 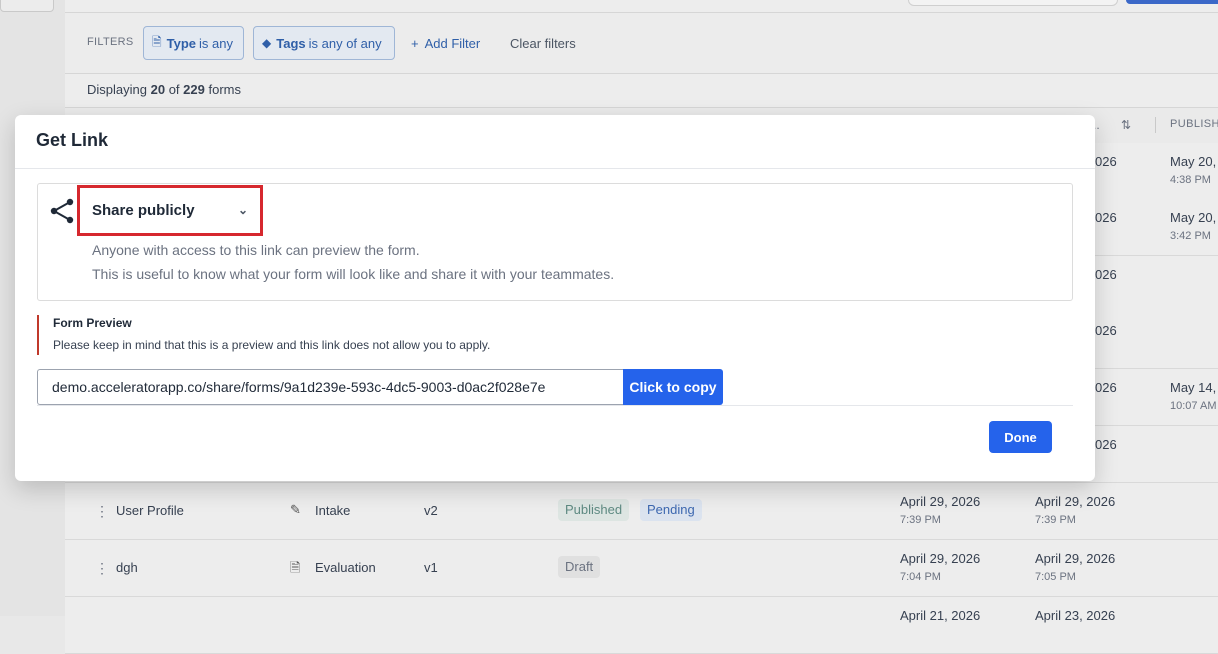 I want to click on status-badge: Draft, so click(x=579, y=567).